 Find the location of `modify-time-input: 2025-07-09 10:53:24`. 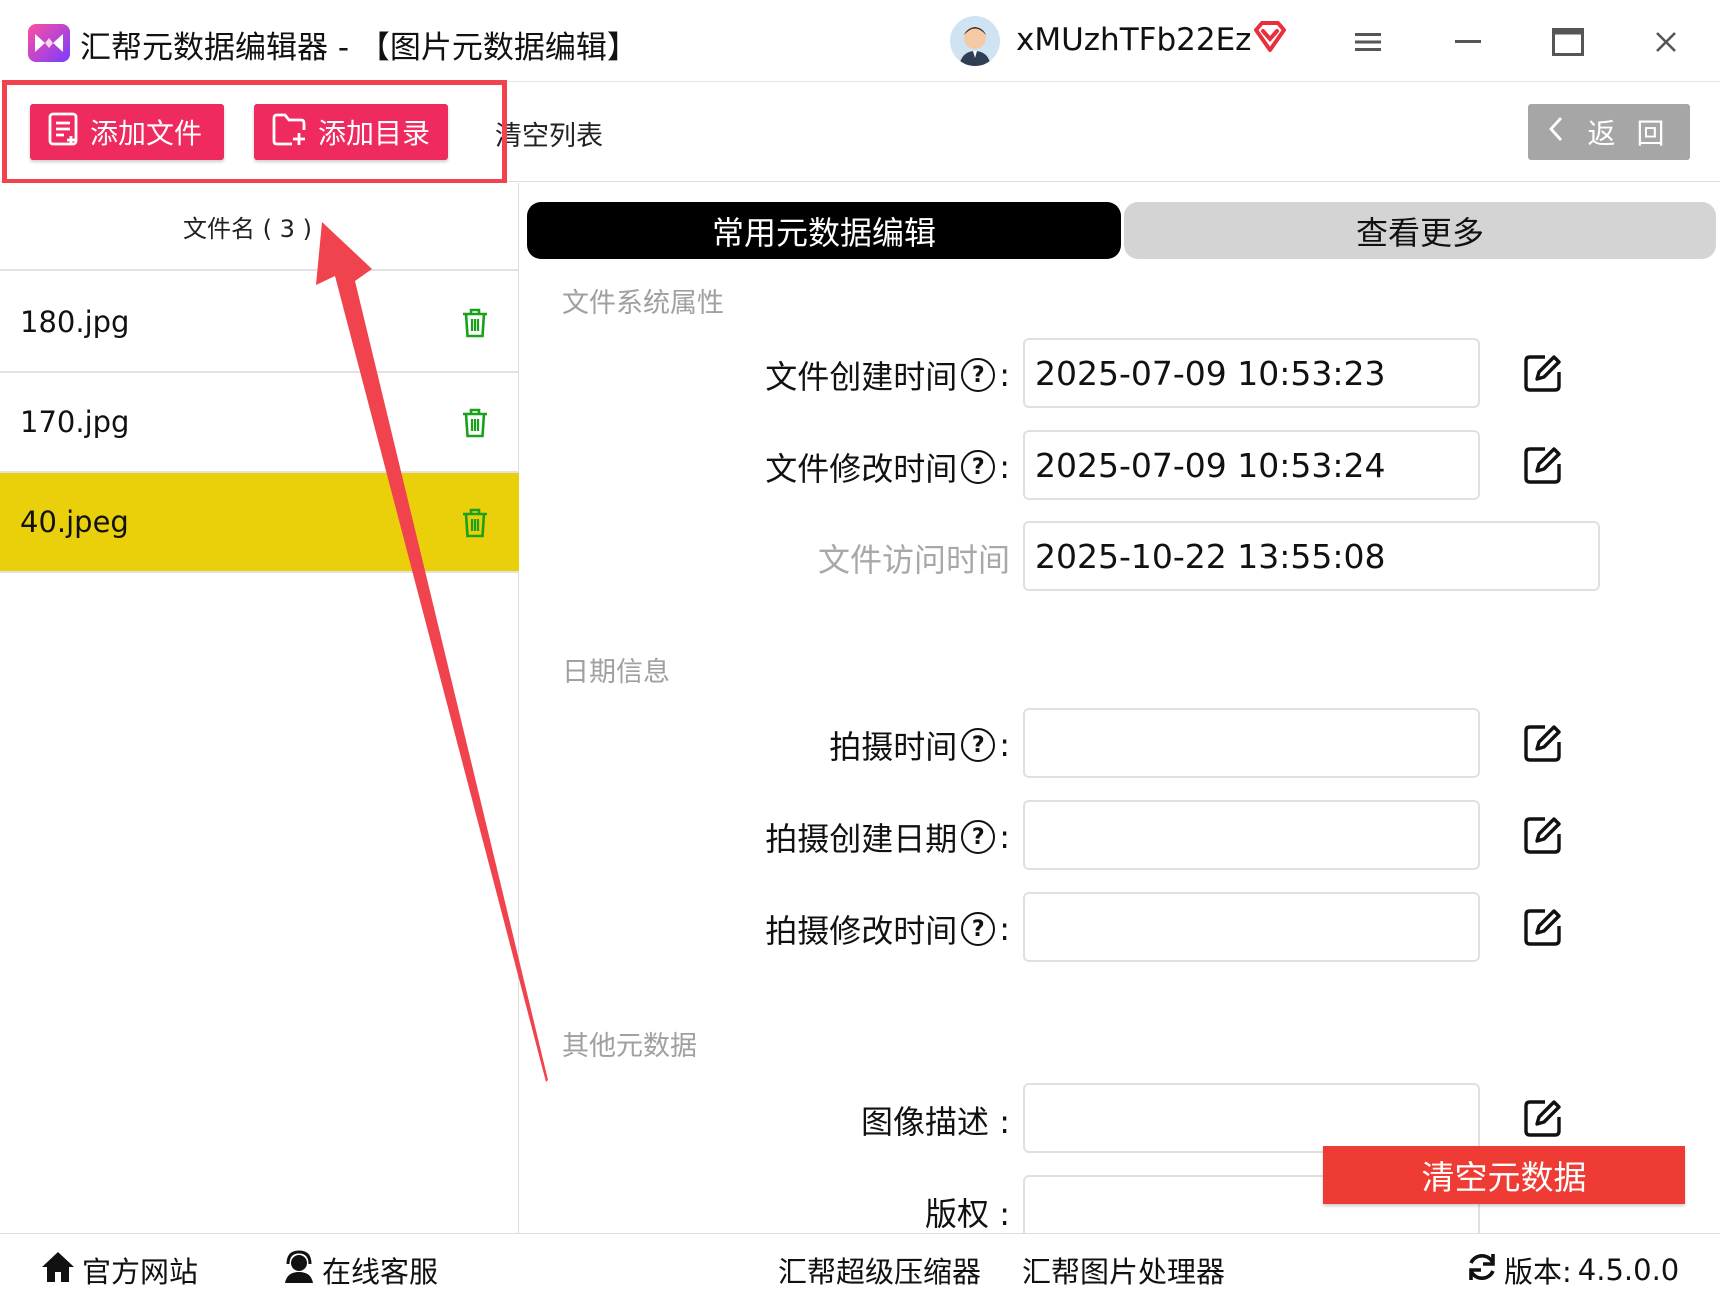

modify-time-input: 2025-07-09 10:53:24 is located at coordinates (1251, 465).